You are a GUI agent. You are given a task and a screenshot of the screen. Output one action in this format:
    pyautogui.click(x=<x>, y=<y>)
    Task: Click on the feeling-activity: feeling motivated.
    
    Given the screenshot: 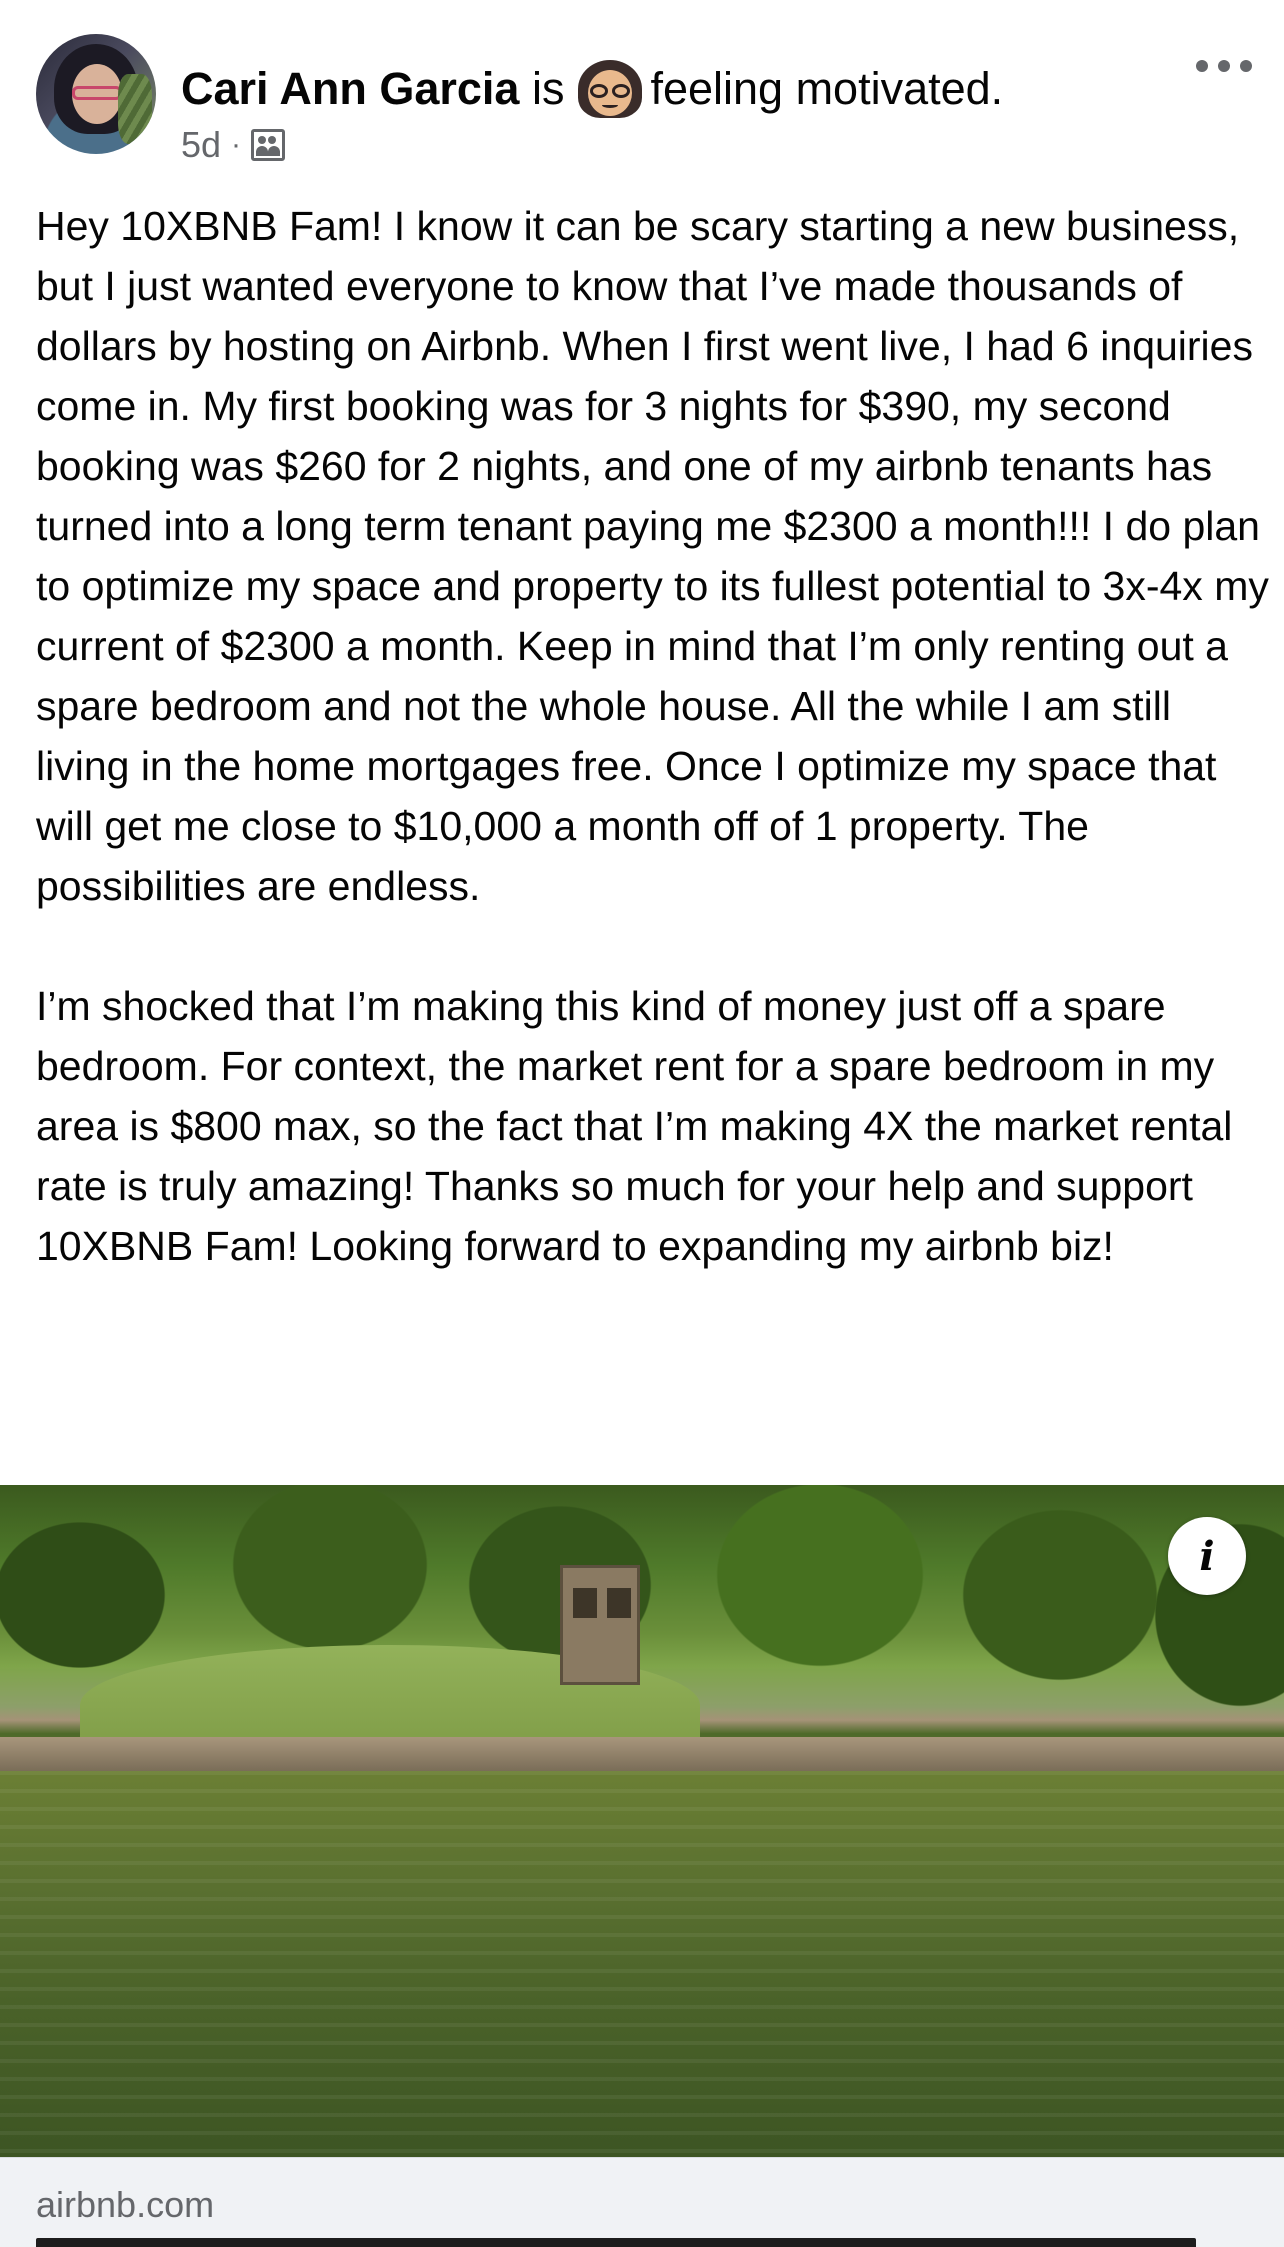 What is the action you would take?
    pyautogui.click(x=826, y=89)
    